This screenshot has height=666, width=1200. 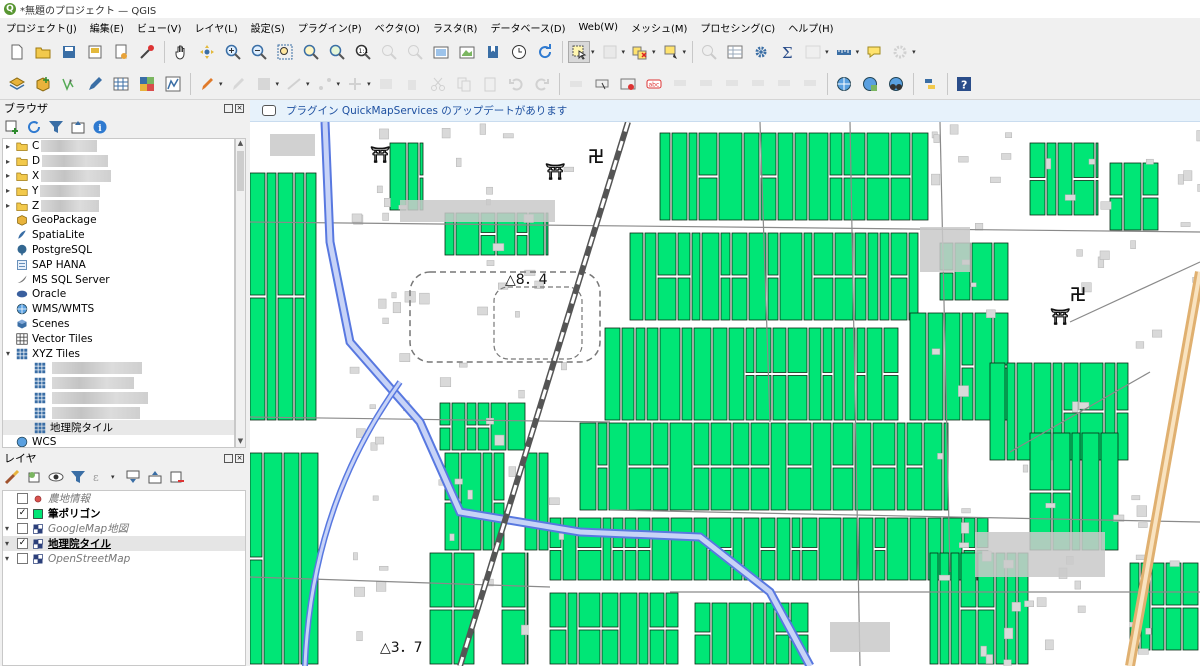 I want to click on new-3d-map-view-icon, so click(x=467, y=52).